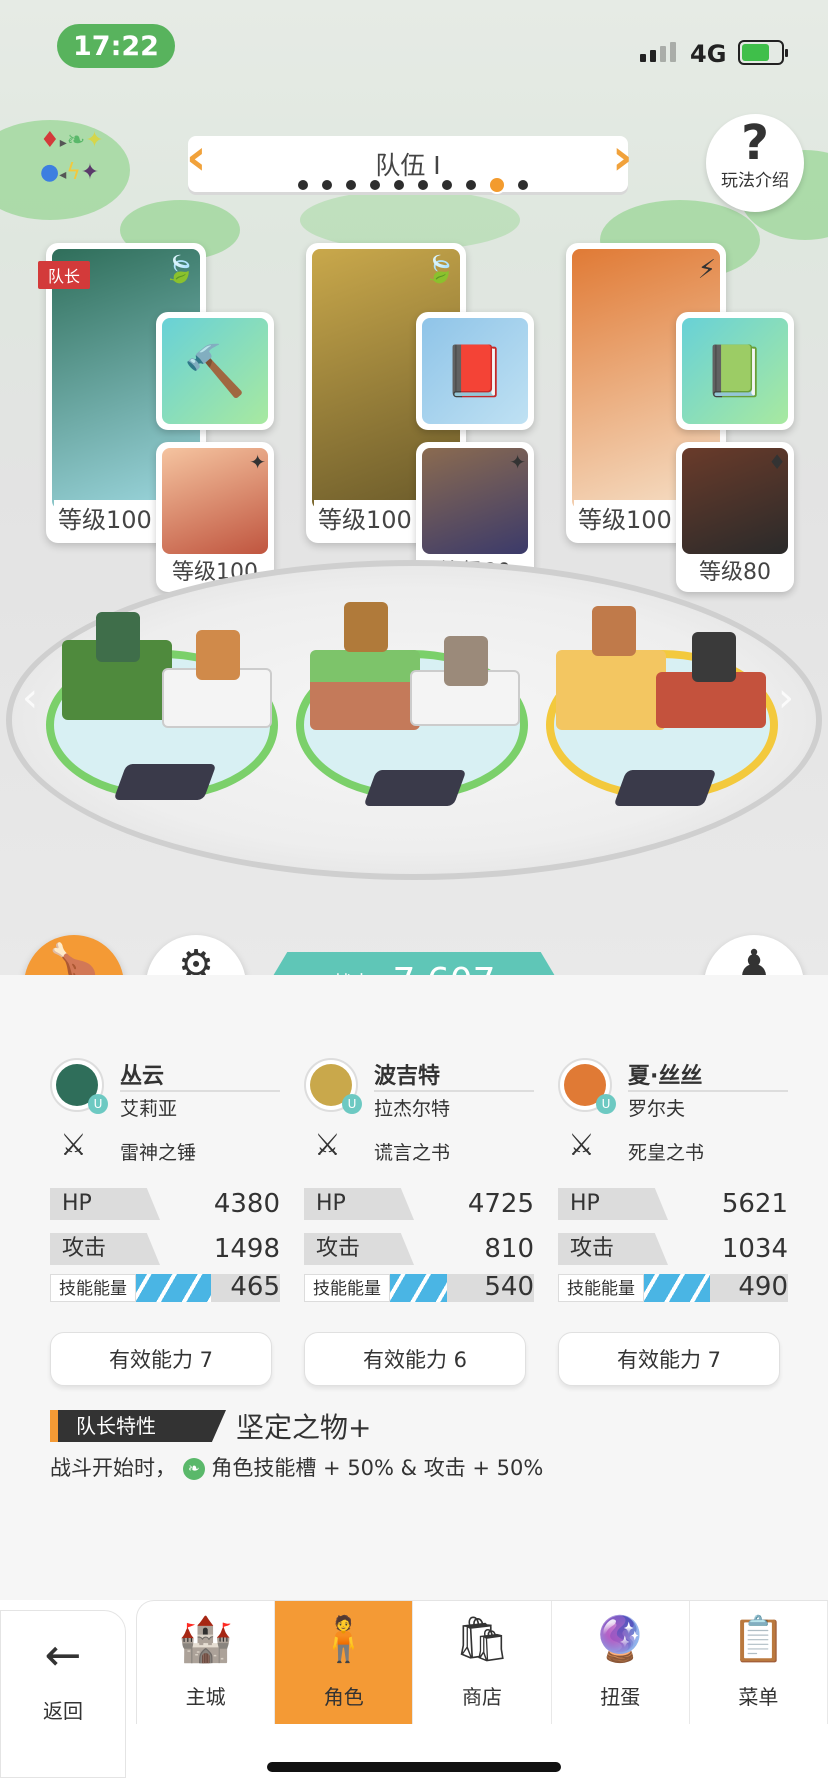  I want to click on hp-stat: HP 4380, so click(165, 1204).